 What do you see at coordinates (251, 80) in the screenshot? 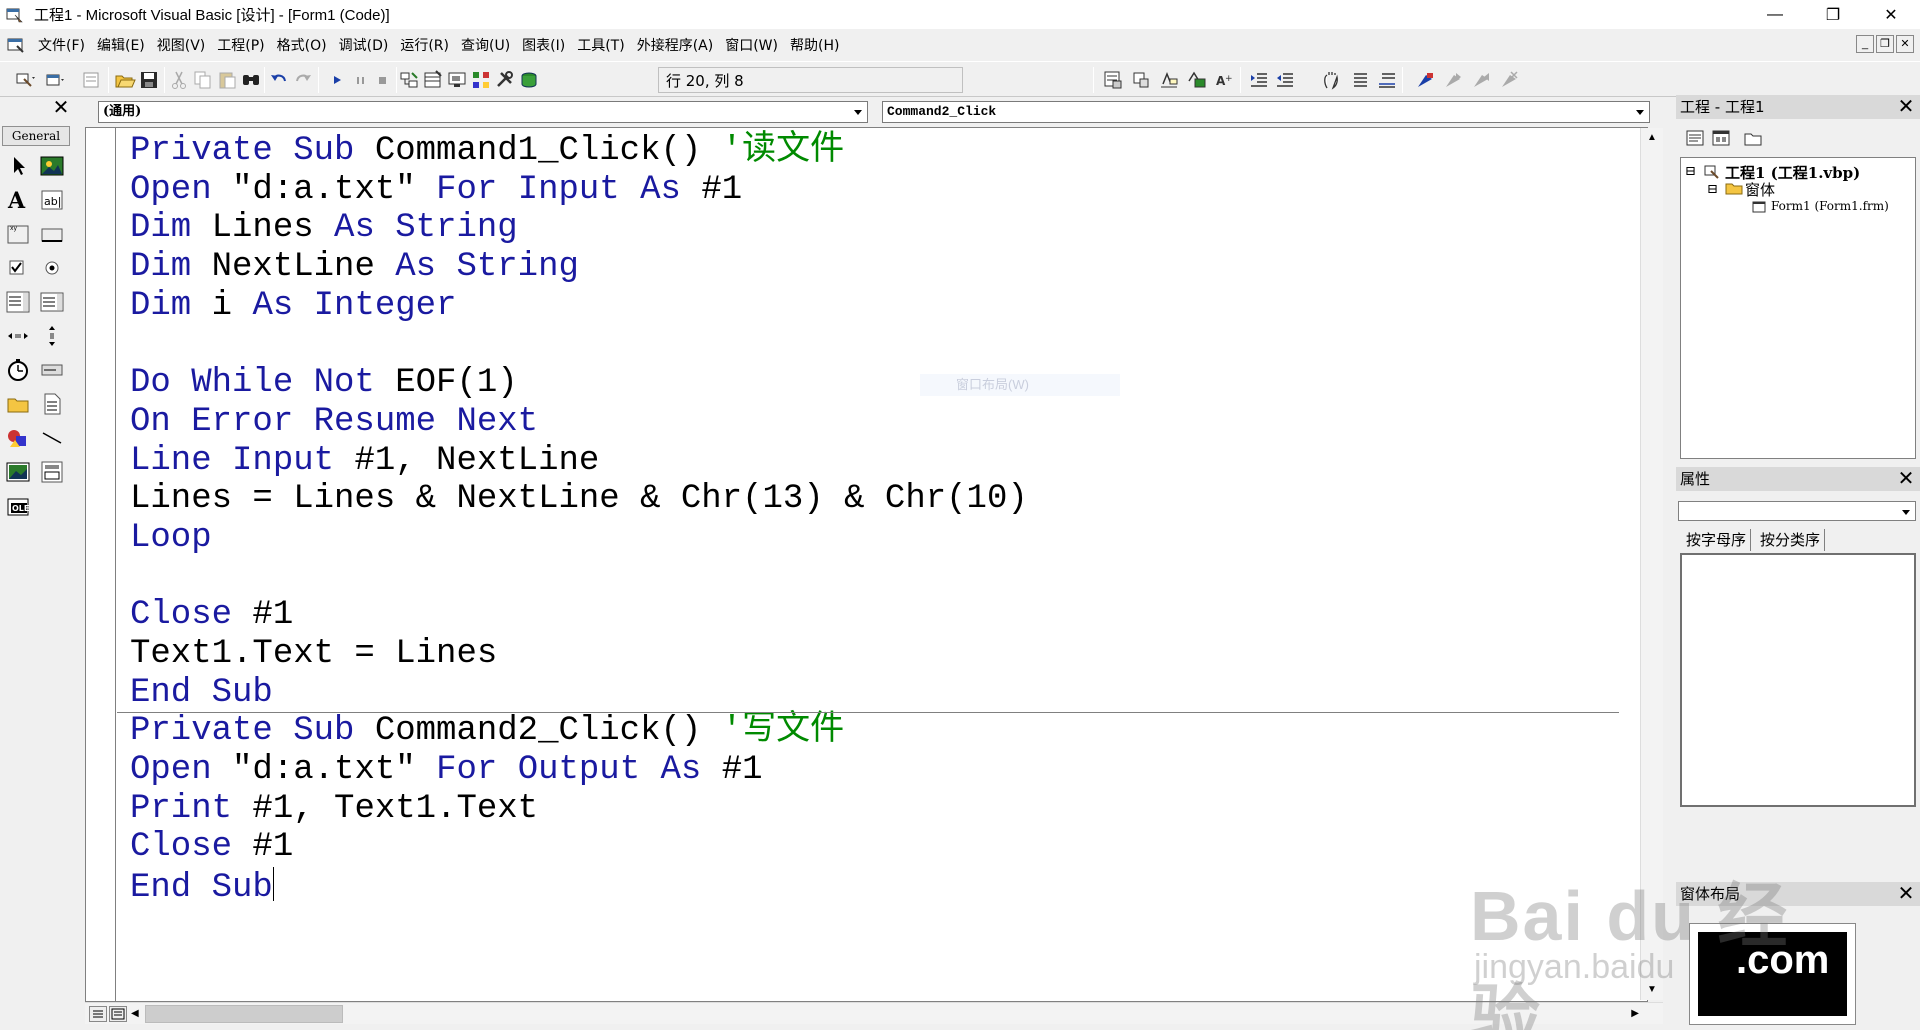
I see `find-icon` at bounding box center [251, 80].